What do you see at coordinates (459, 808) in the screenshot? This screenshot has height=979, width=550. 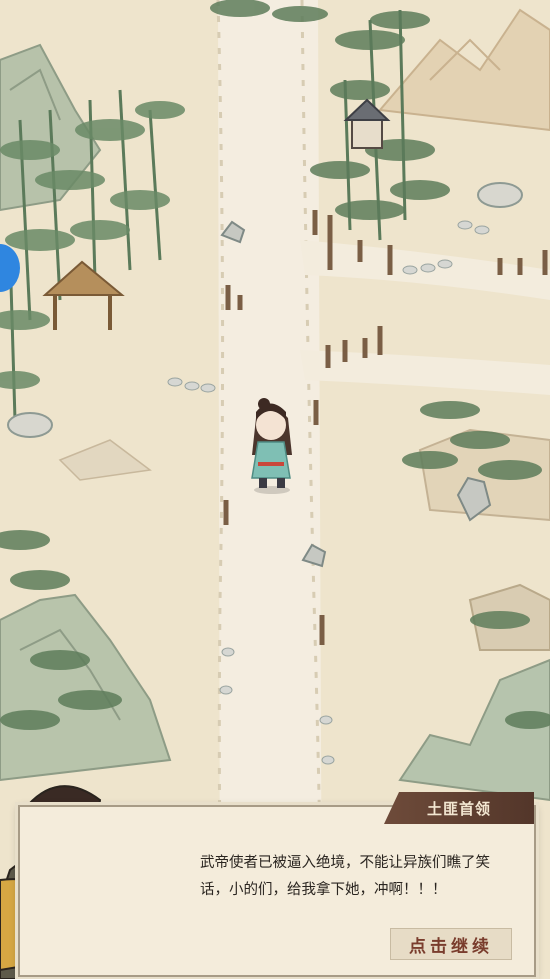 I see `speaker-name-tag: 土匪首领` at bounding box center [459, 808].